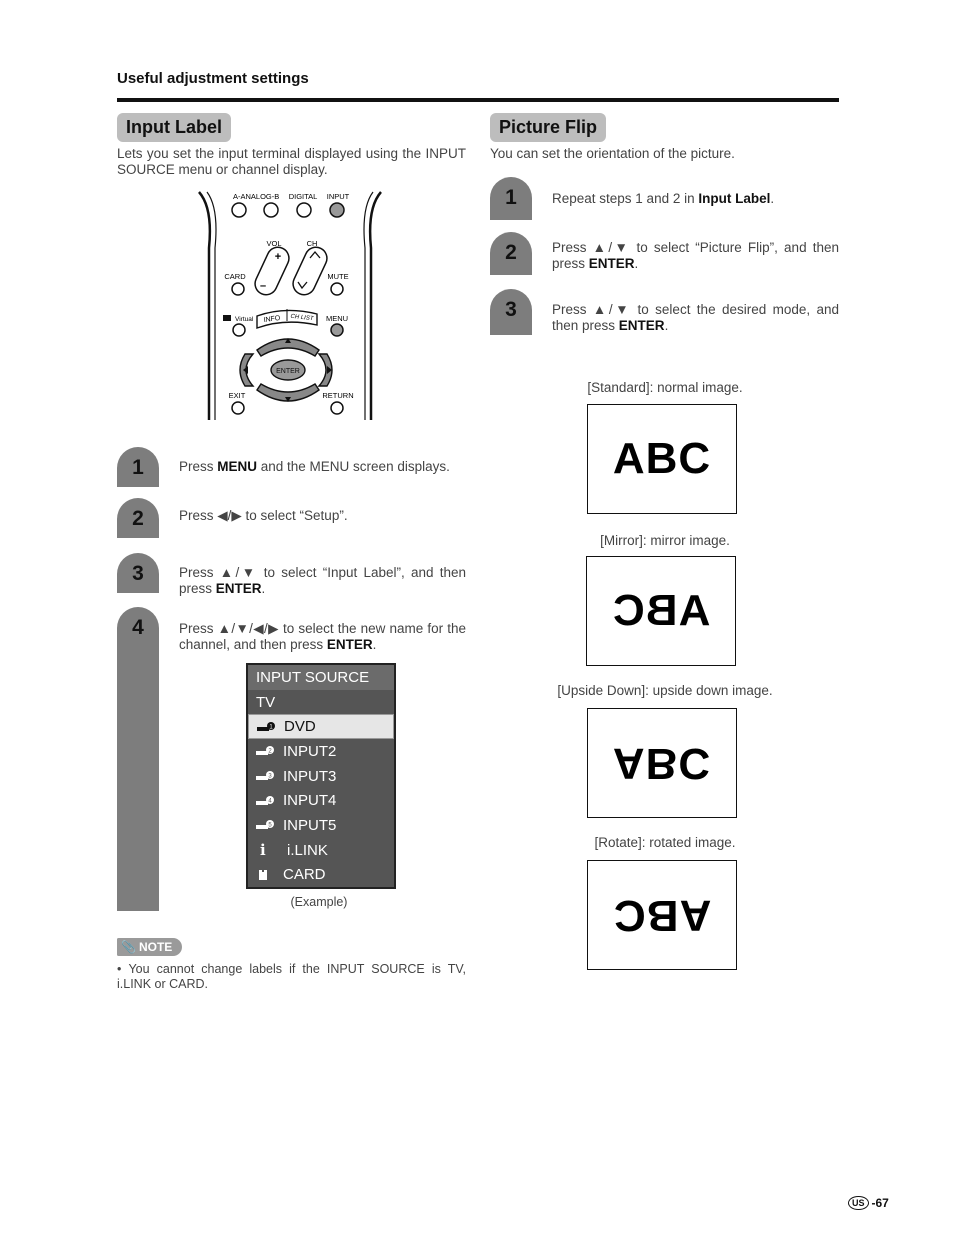 The image size is (954, 1235). What do you see at coordinates (266, 726) in the screenshot?
I see `input-1-icon: 1` at bounding box center [266, 726].